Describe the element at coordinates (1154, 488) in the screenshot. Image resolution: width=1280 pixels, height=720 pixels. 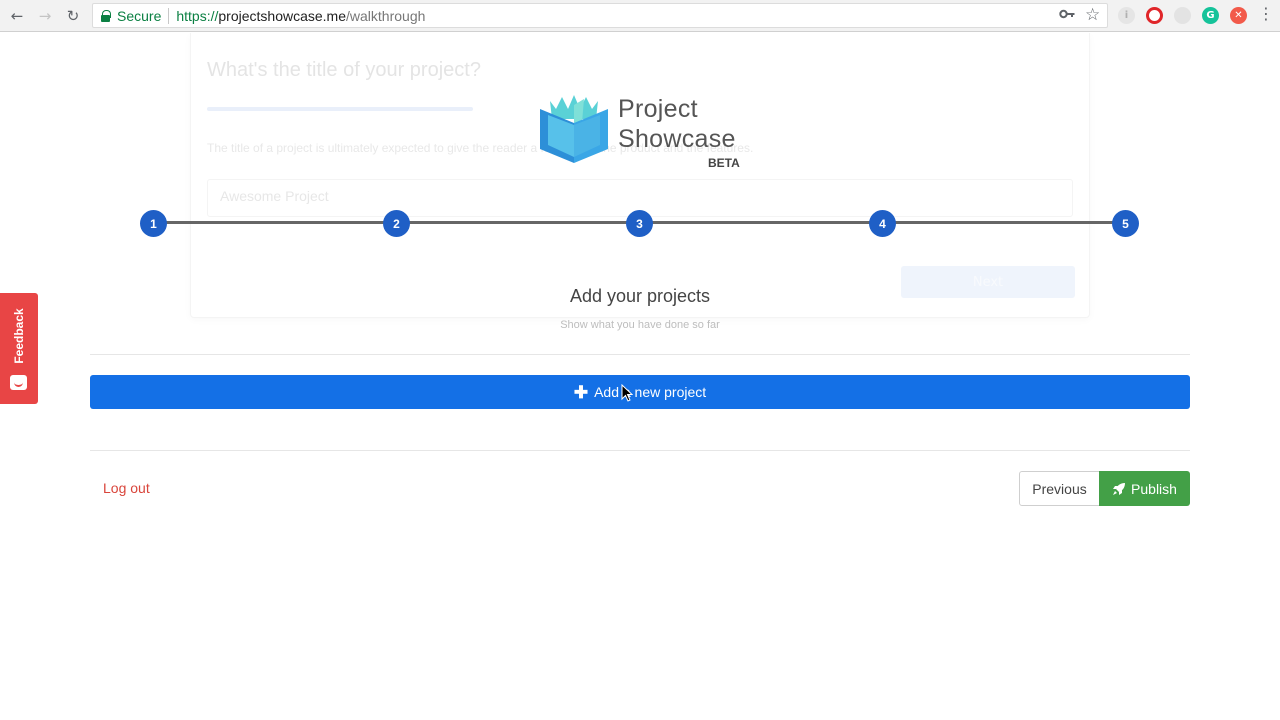
I see `publish-label: Publish` at that location.